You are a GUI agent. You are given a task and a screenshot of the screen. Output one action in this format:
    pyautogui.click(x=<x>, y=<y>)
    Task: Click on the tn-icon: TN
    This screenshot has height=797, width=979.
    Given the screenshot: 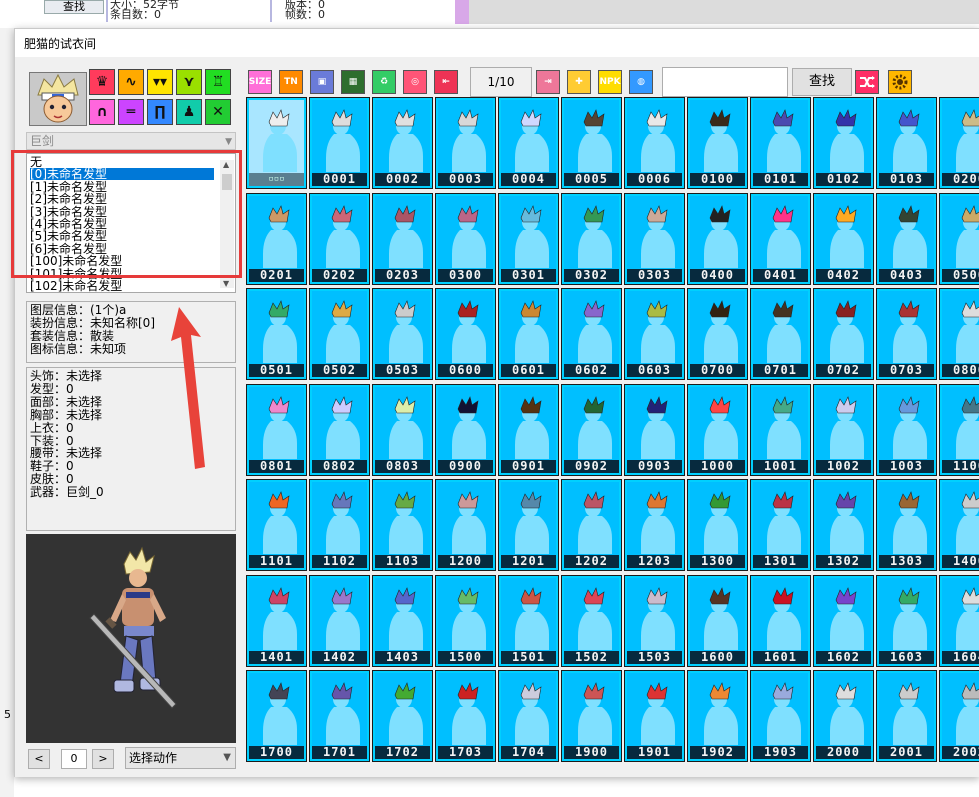 What is the action you would take?
    pyautogui.click(x=291, y=82)
    